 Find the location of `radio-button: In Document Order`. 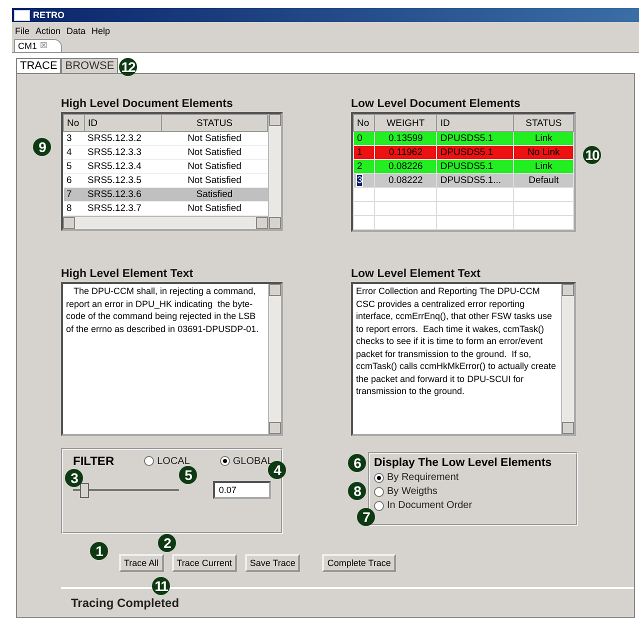

radio-button: In Document Order is located at coordinates (473, 505).